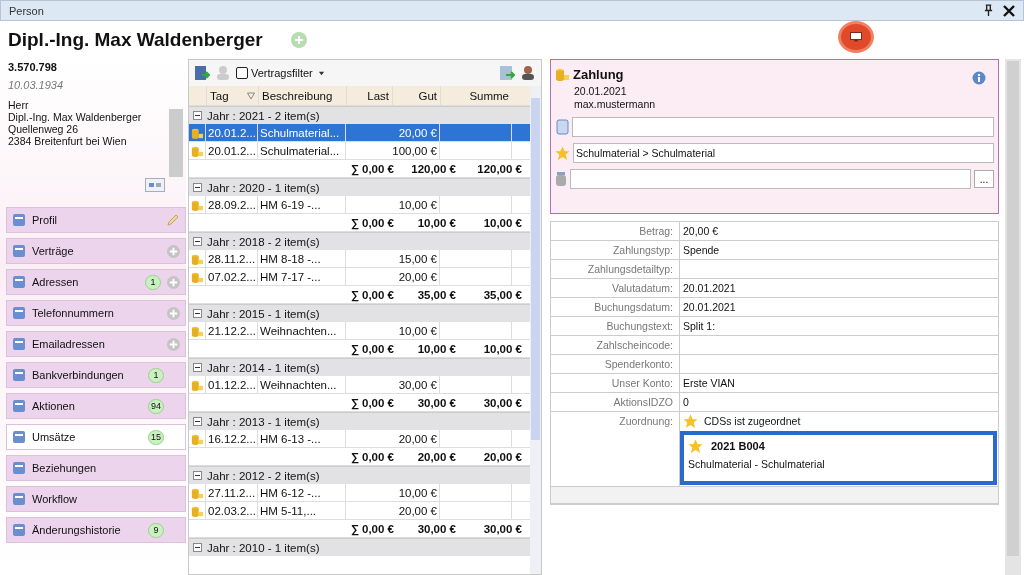 The image size is (1024, 575). I want to click on total-cell-text: 30,00 €, so click(436, 402).